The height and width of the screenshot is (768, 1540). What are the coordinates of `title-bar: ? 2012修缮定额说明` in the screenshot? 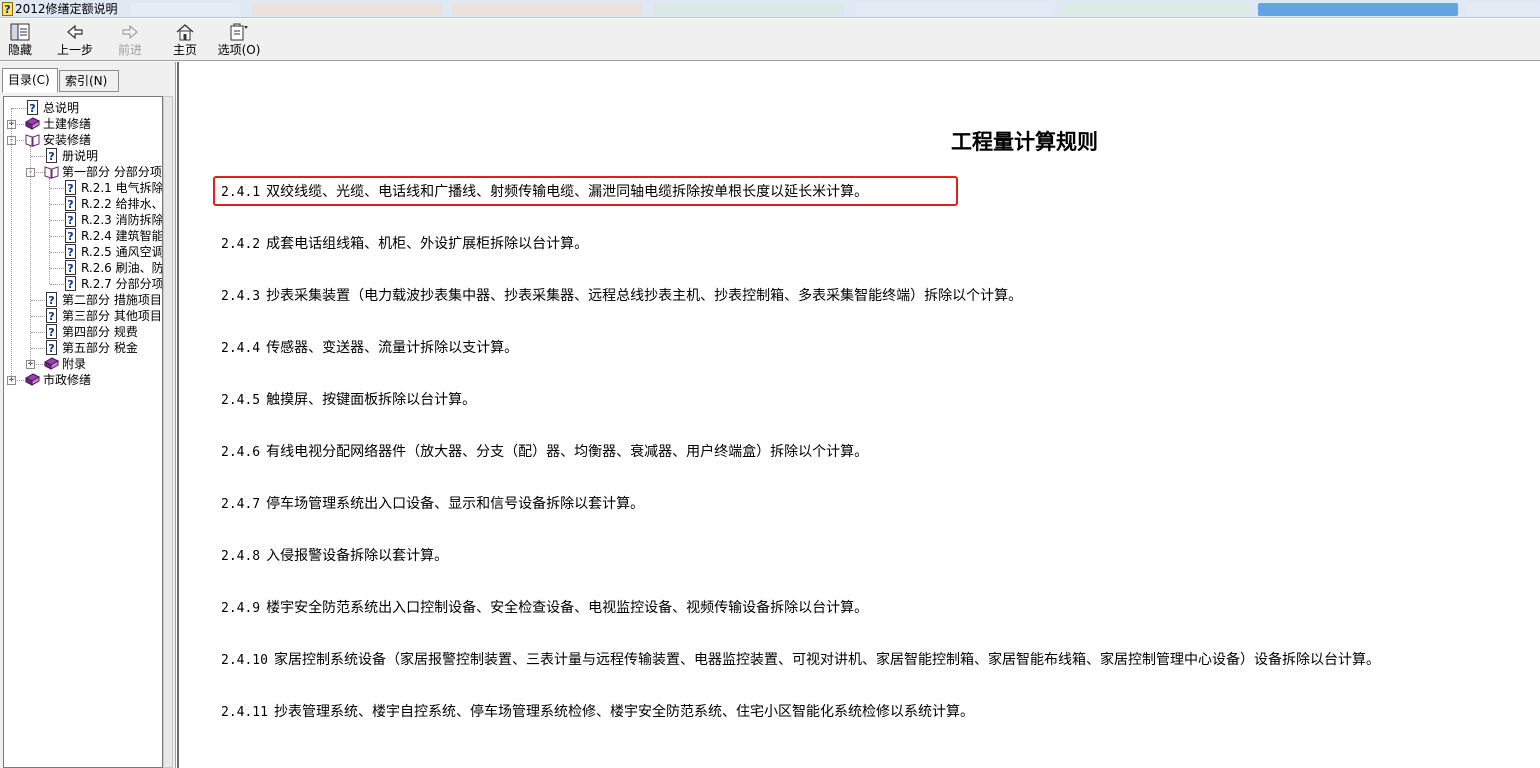 It's located at (770, 9).